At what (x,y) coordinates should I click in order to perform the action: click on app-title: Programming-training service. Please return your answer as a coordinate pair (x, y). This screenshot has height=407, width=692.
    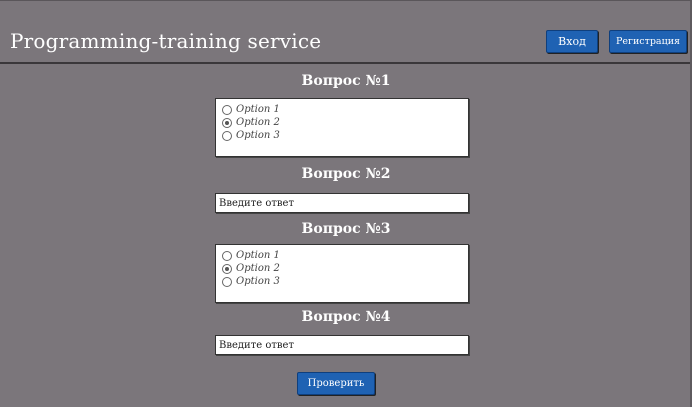
    Looking at the image, I should click on (166, 41).